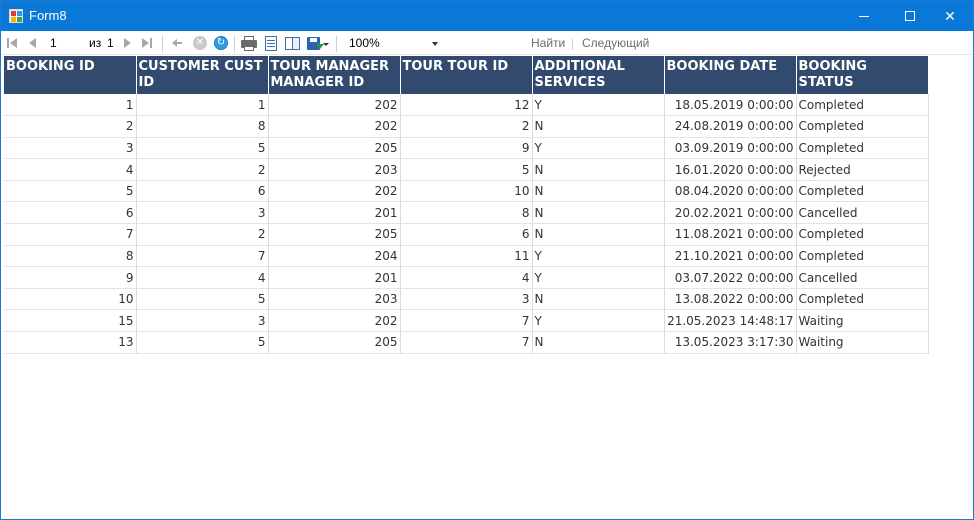  Describe the element at coordinates (317, 43) in the screenshot. I see `export-button` at that location.